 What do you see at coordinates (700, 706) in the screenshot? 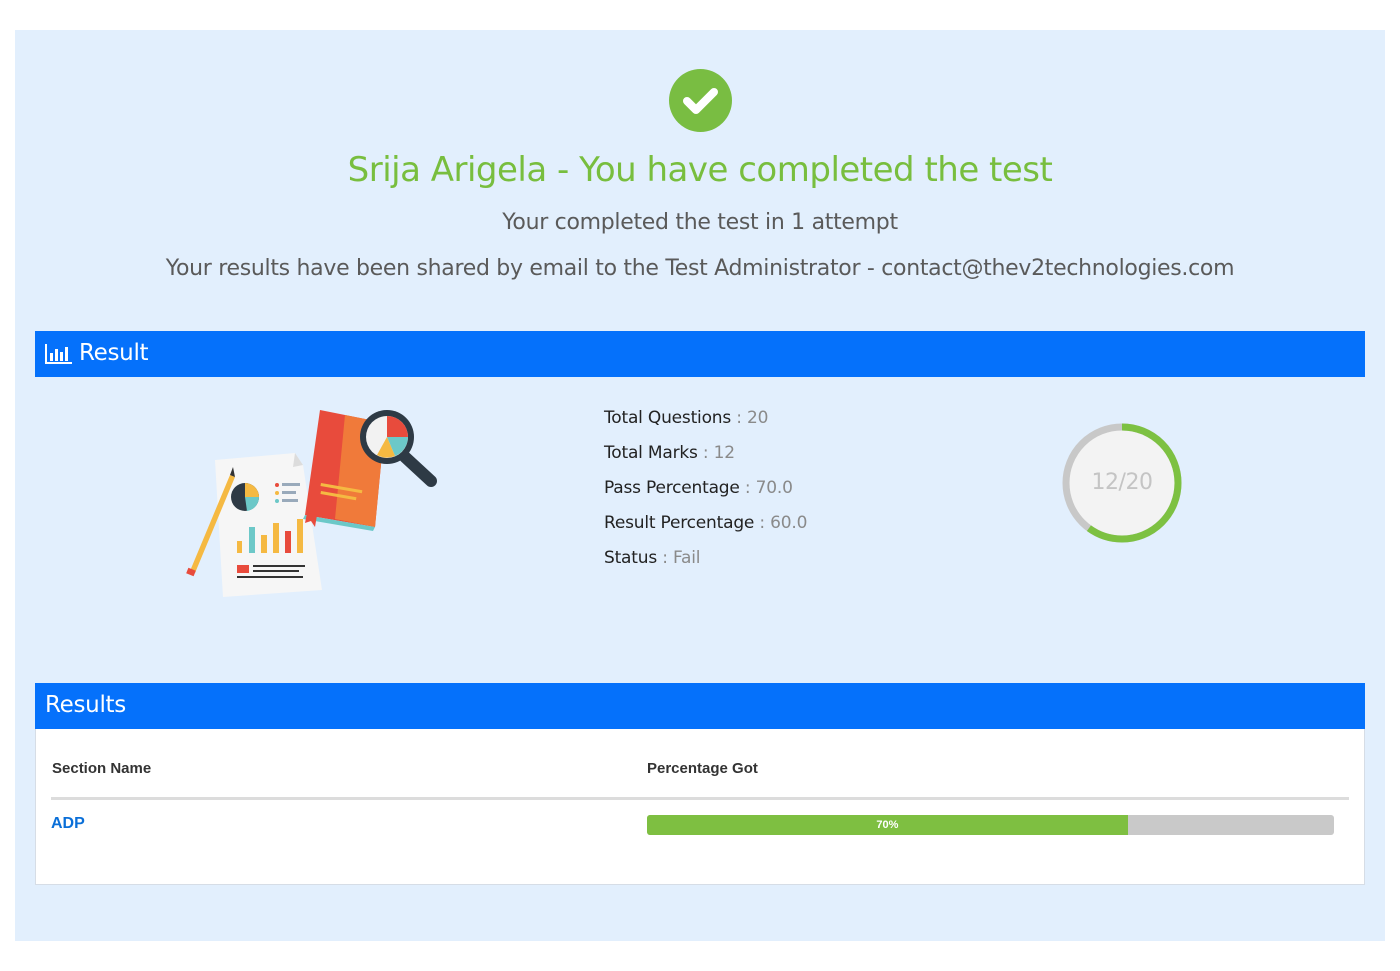
I see `results-table-header: Results` at bounding box center [700, 706].